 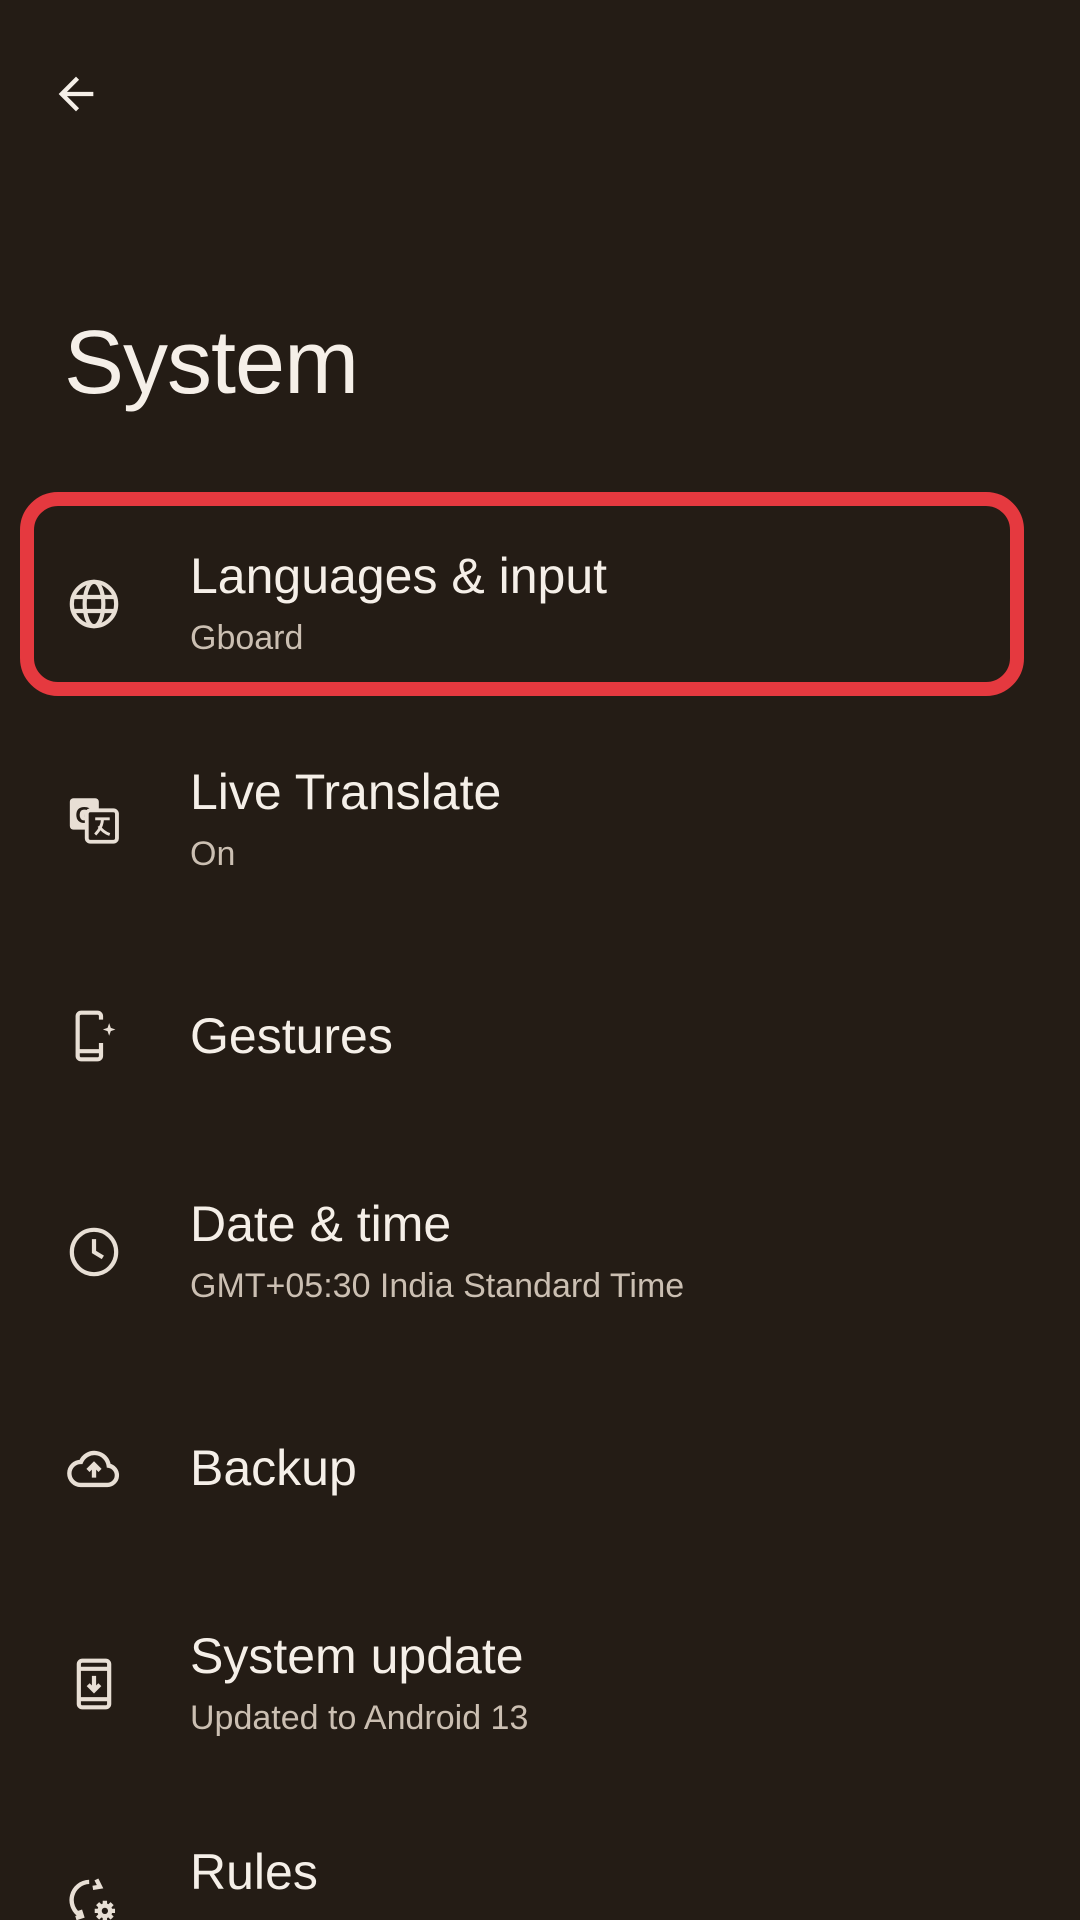 I want to click on setting-title: System update, so click(x=357, y=1656).